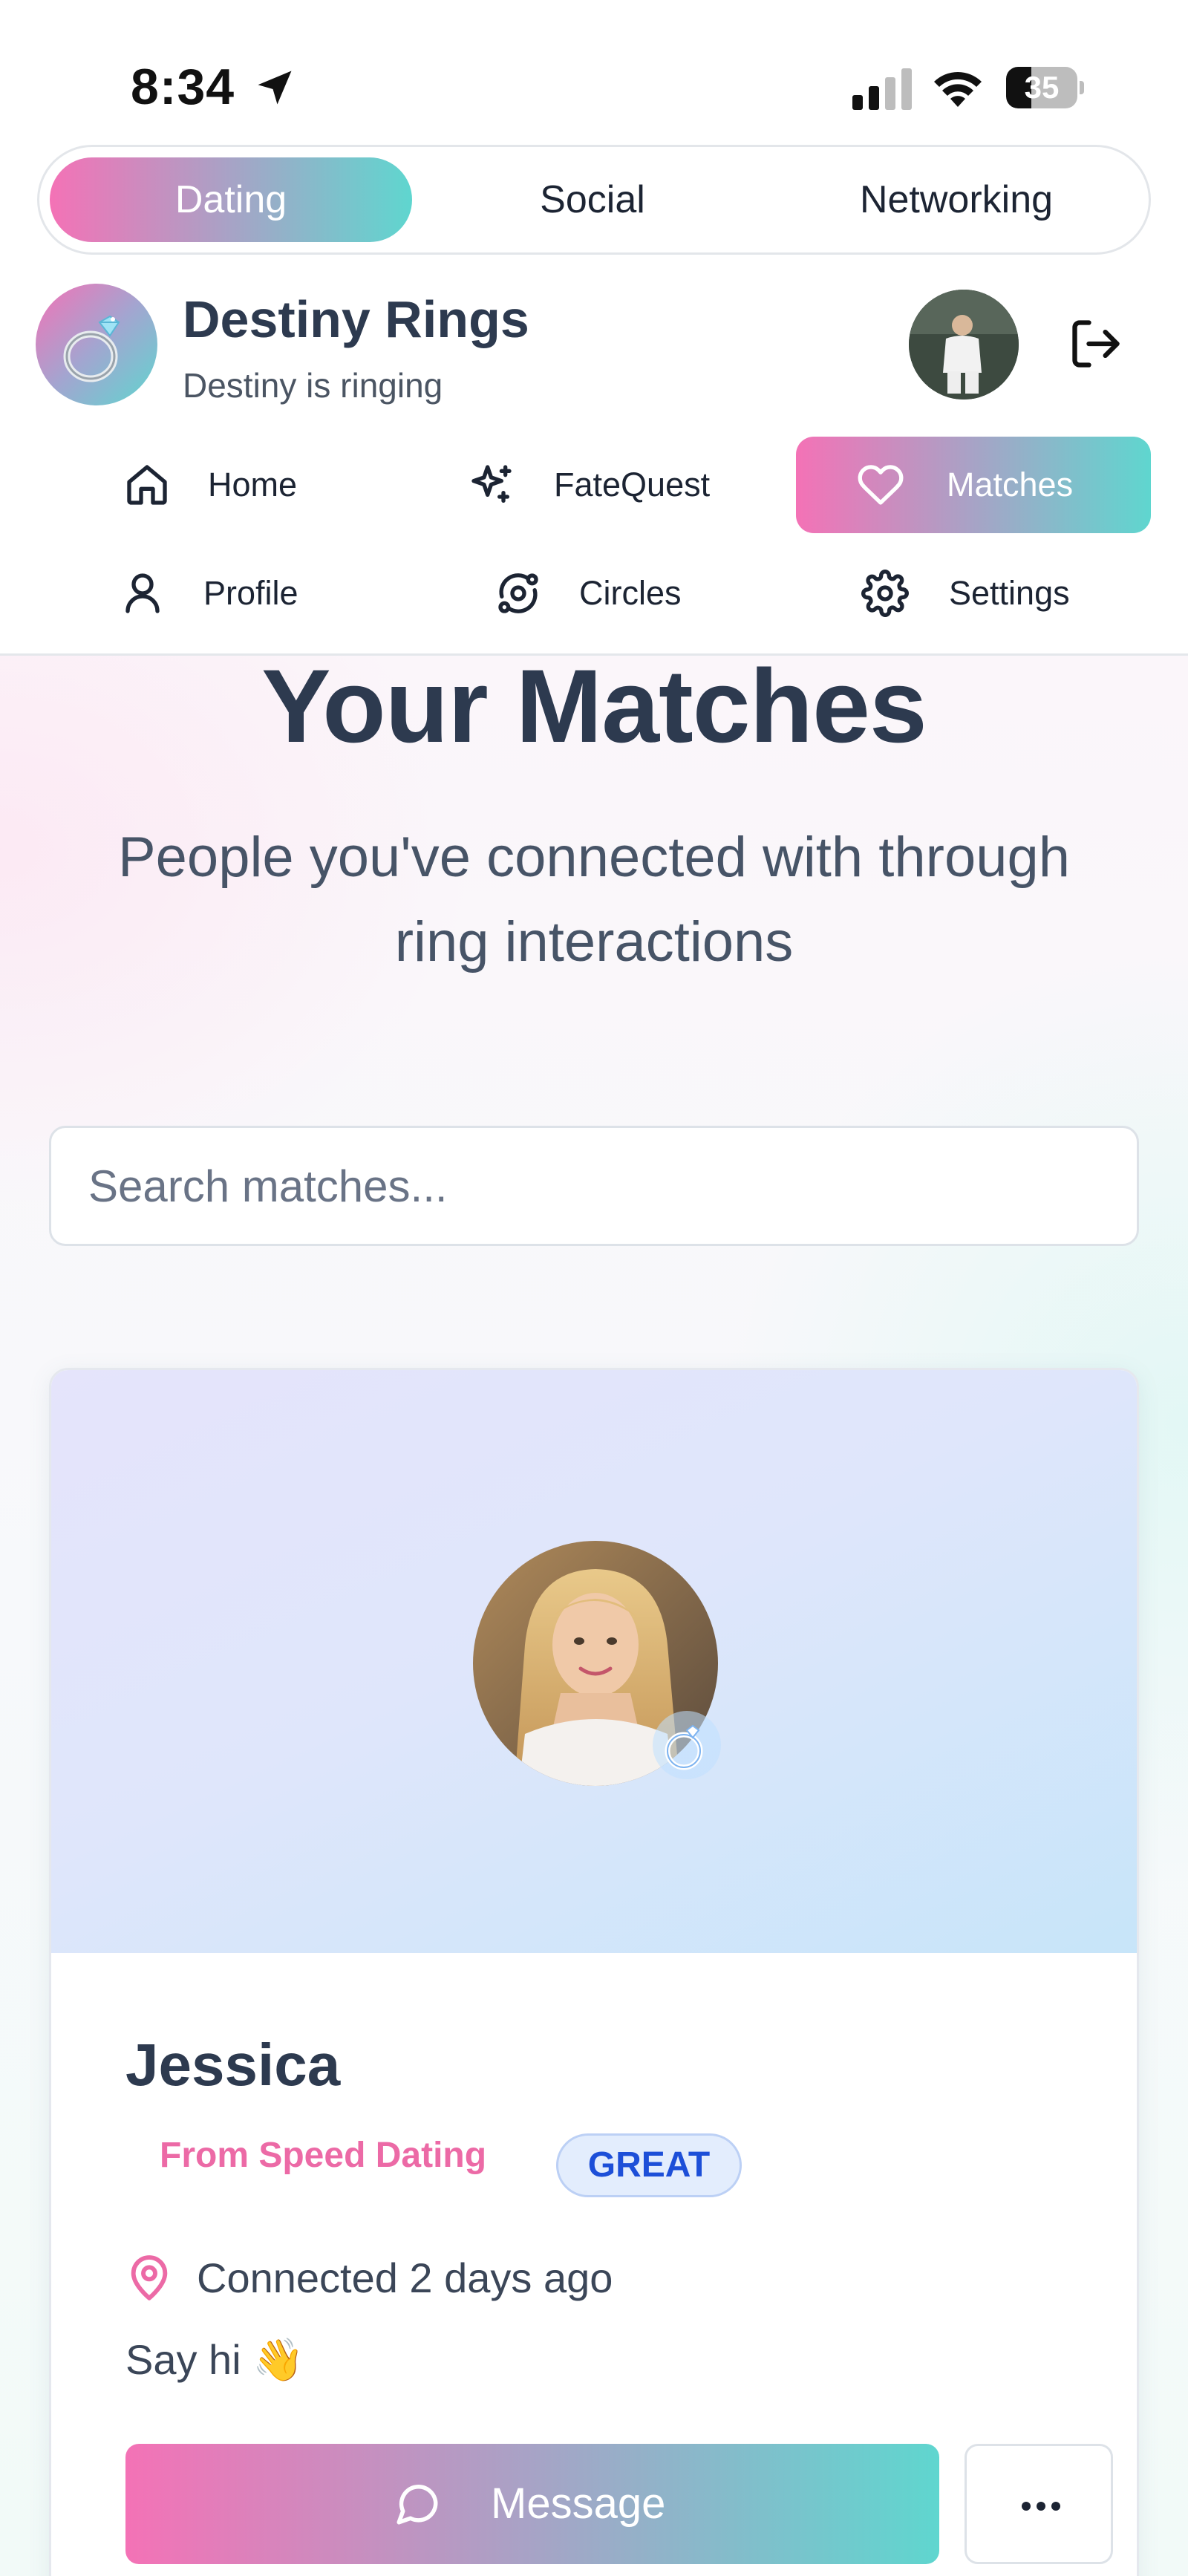 Image resolution: width=1188 pixels, height=2576 pixels. Describe the element at coordinates (687, 1745) in the screenshot. I see `ring-badge-icon` at that location.